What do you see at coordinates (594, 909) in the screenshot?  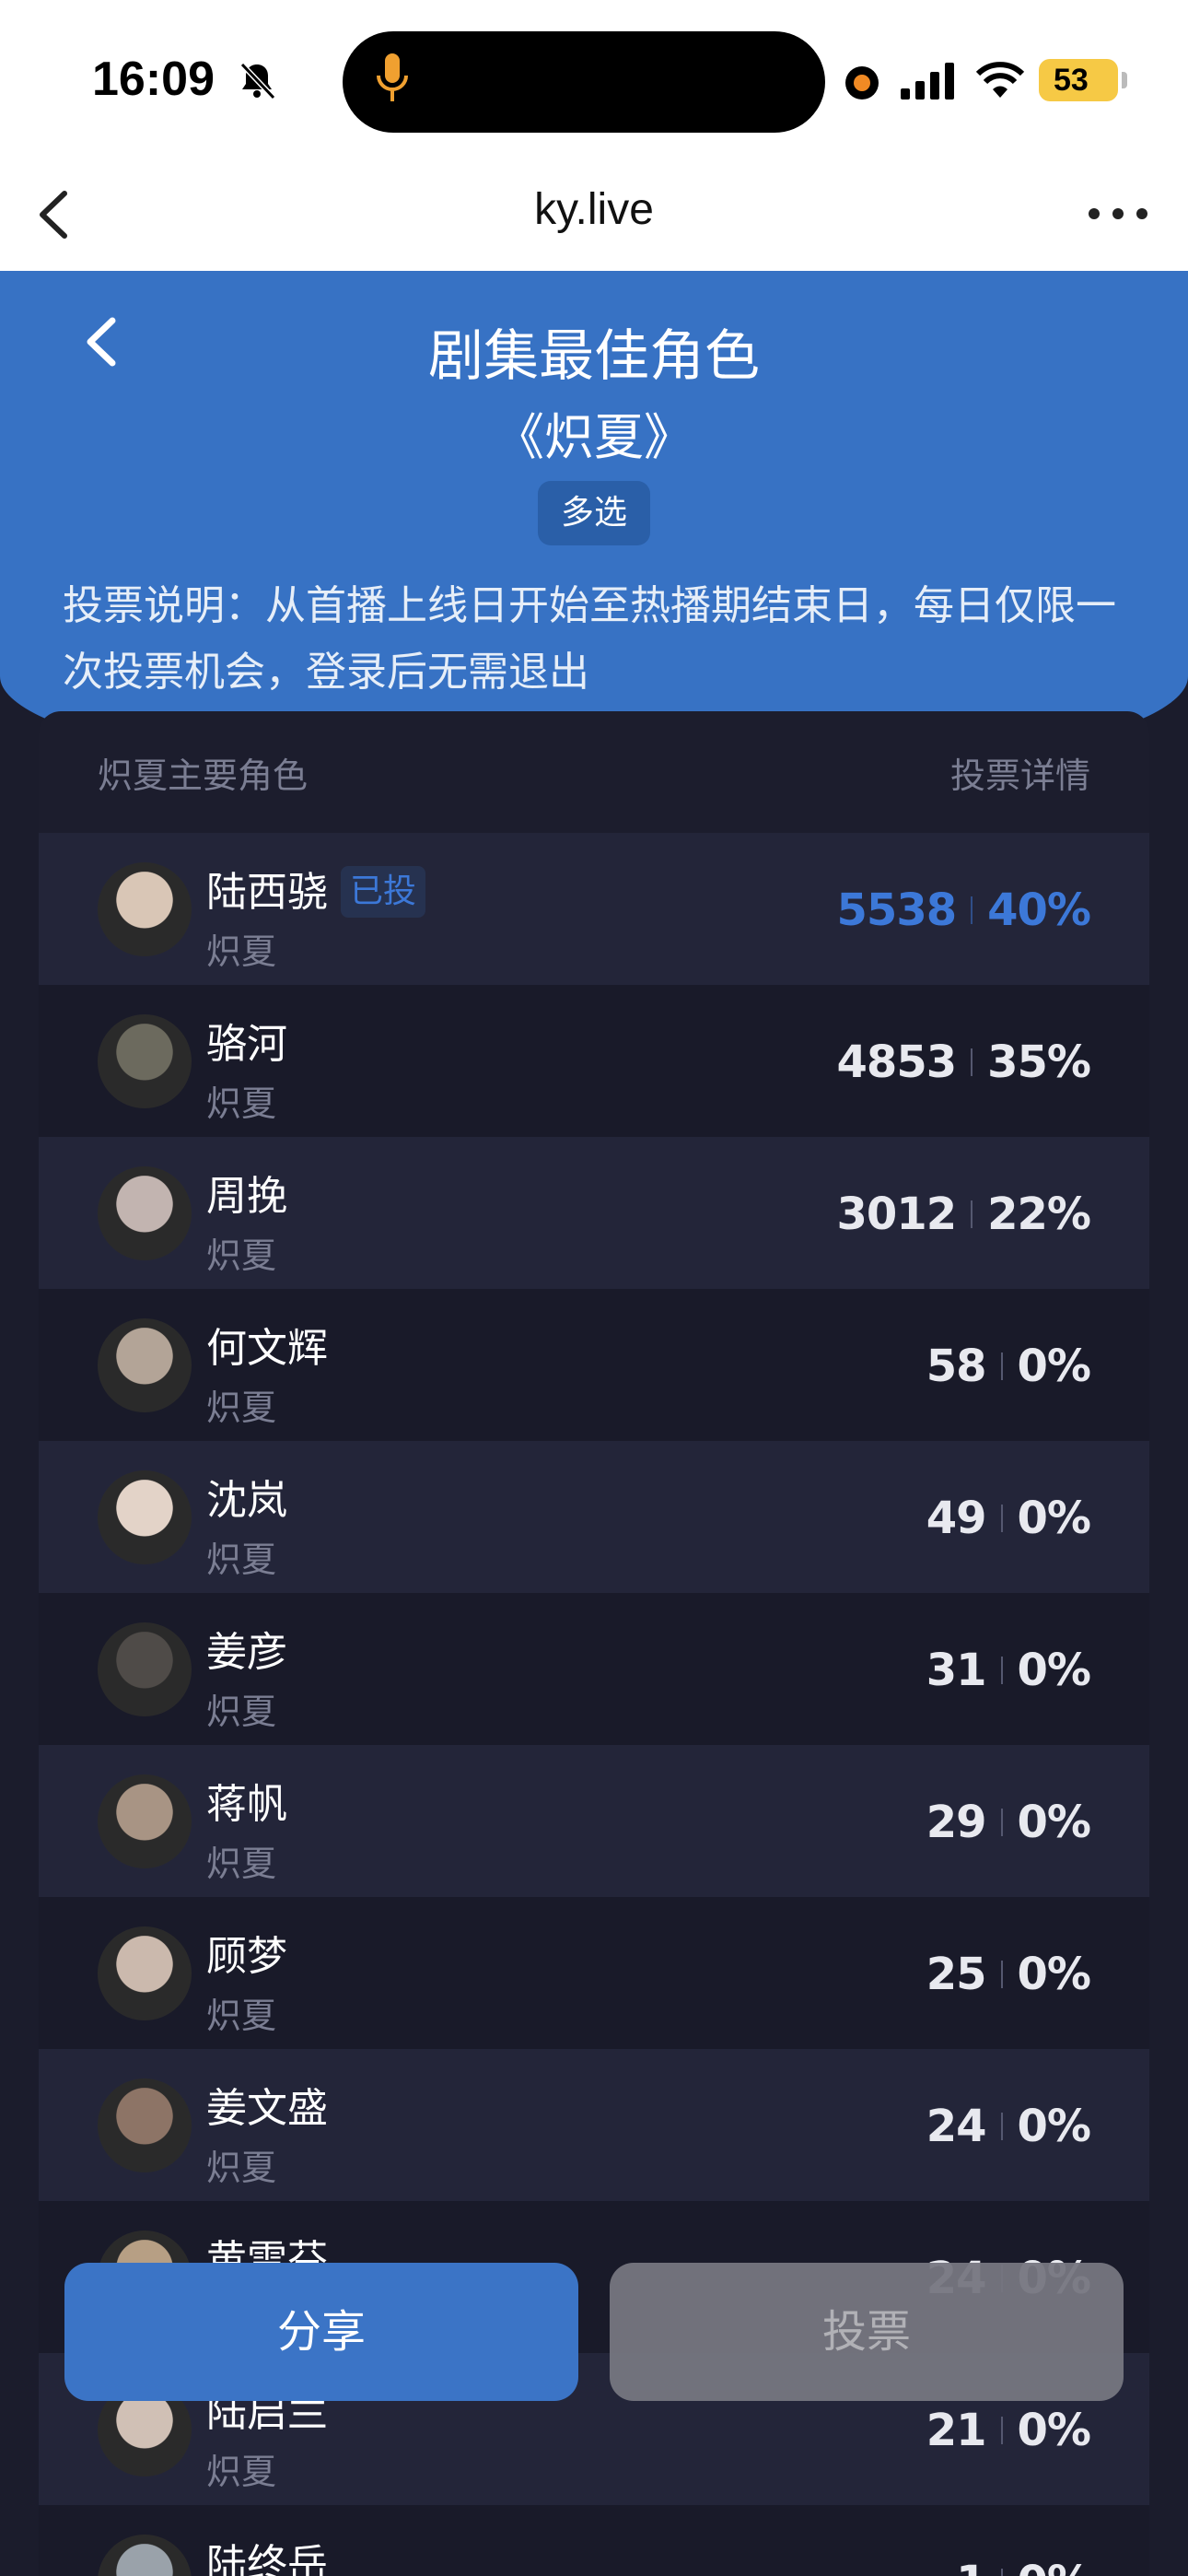 I see `candidate-row: 陆西骁 已投炽夏 5538 40%` at bounding box center [594, 909].